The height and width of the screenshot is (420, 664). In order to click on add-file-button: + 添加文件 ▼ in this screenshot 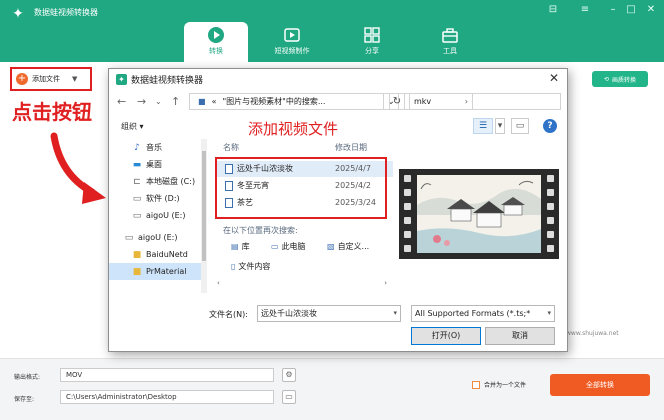, I will do `click(51, 79)`.